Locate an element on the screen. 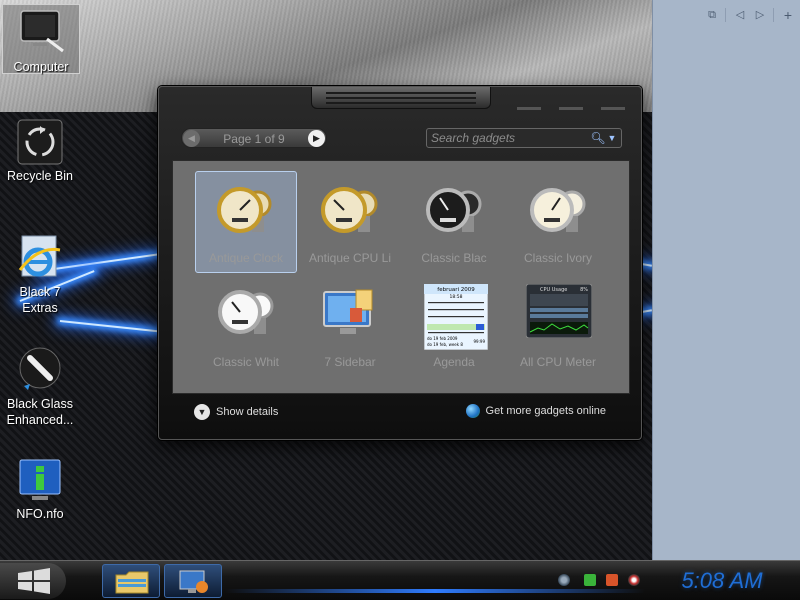  desktop-icon-label: NFO.nfo is located at coordinates (40, 514).